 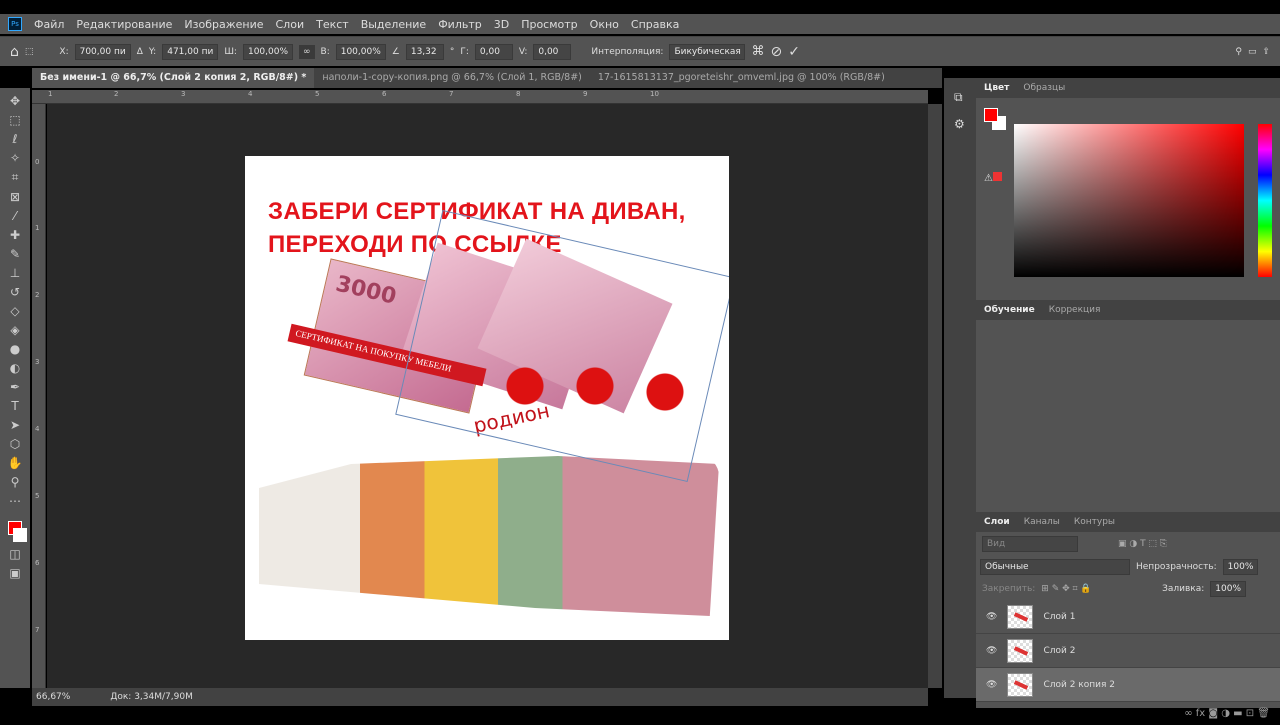 I want to click on delta-icon: Δ, so click(x=140, y=52).